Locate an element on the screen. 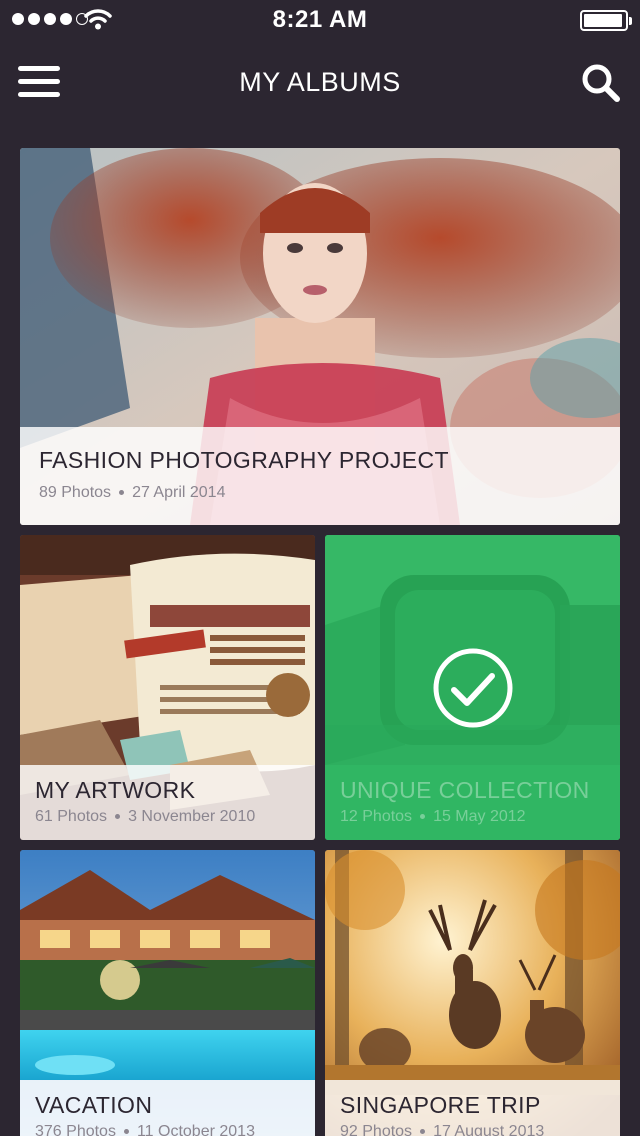  status-bar: 8:21 AM is located at coordinates (320, 20).